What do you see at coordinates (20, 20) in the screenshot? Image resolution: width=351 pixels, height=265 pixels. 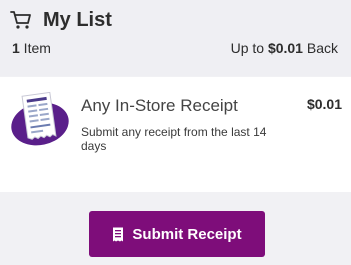 I see `cart-icon` at bounding box center [20, 20].